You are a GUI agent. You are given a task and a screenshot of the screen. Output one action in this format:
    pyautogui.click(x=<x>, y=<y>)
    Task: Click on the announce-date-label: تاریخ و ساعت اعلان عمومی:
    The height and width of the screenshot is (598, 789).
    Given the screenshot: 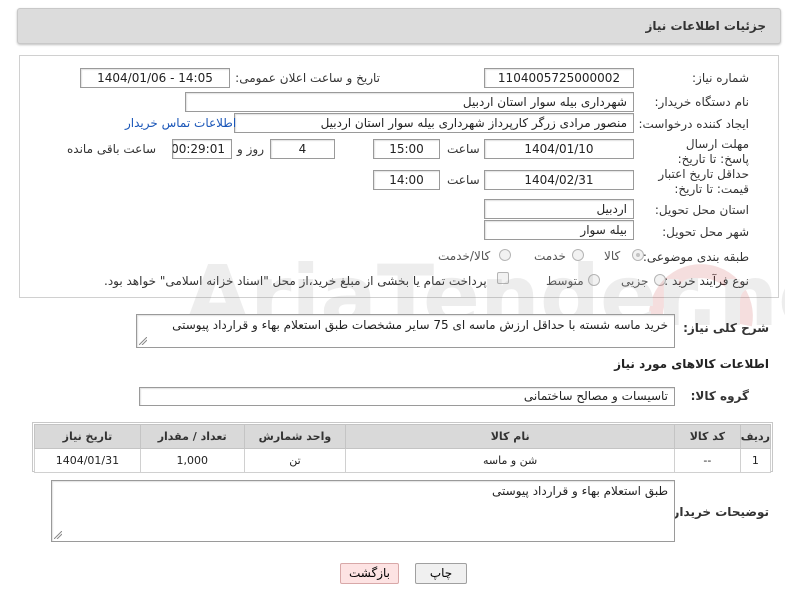 What is the action you would take?
    pyautogui.click(x=307, y=78)
    